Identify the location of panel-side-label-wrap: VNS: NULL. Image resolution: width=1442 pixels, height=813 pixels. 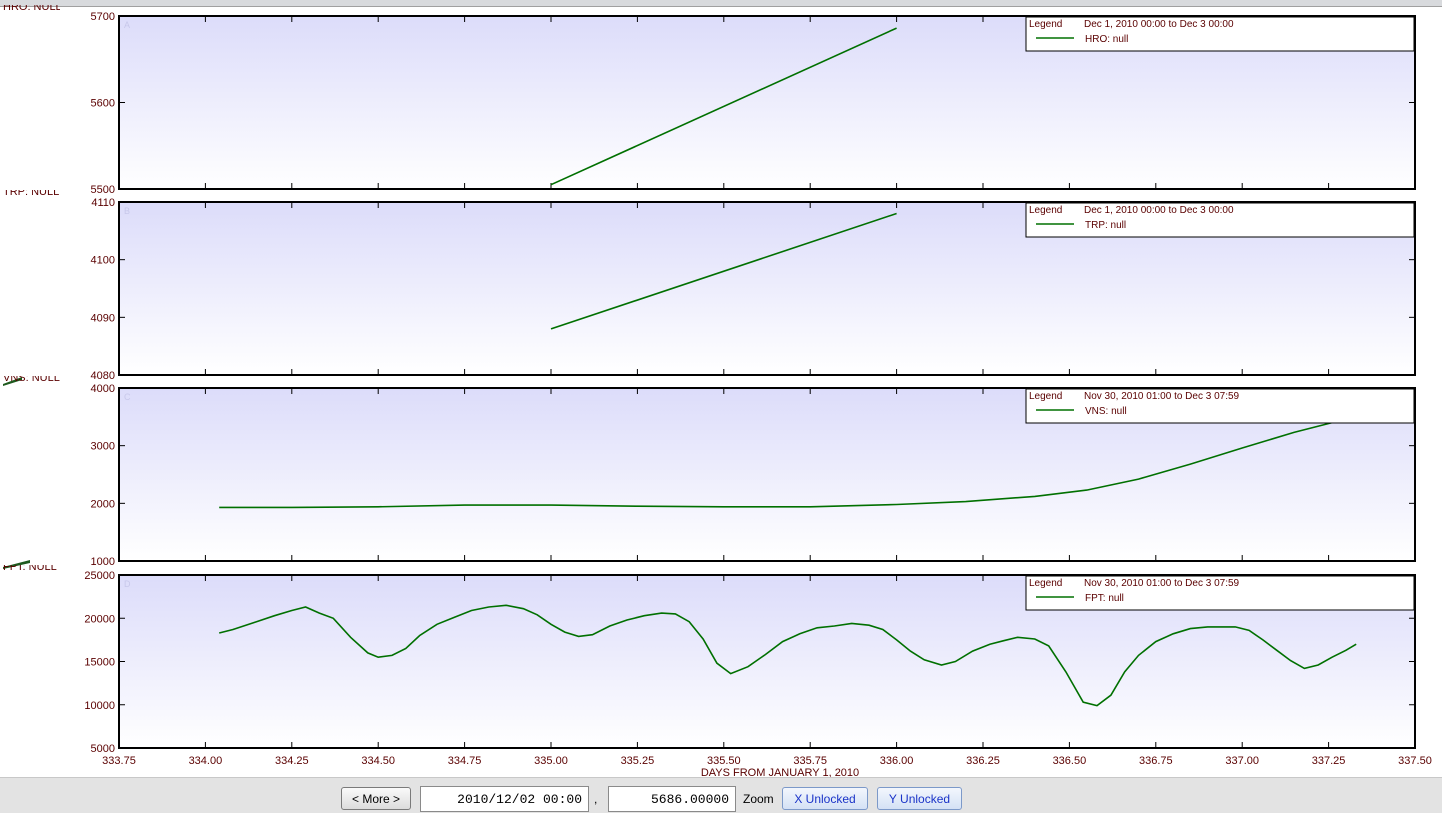
(30, 381).